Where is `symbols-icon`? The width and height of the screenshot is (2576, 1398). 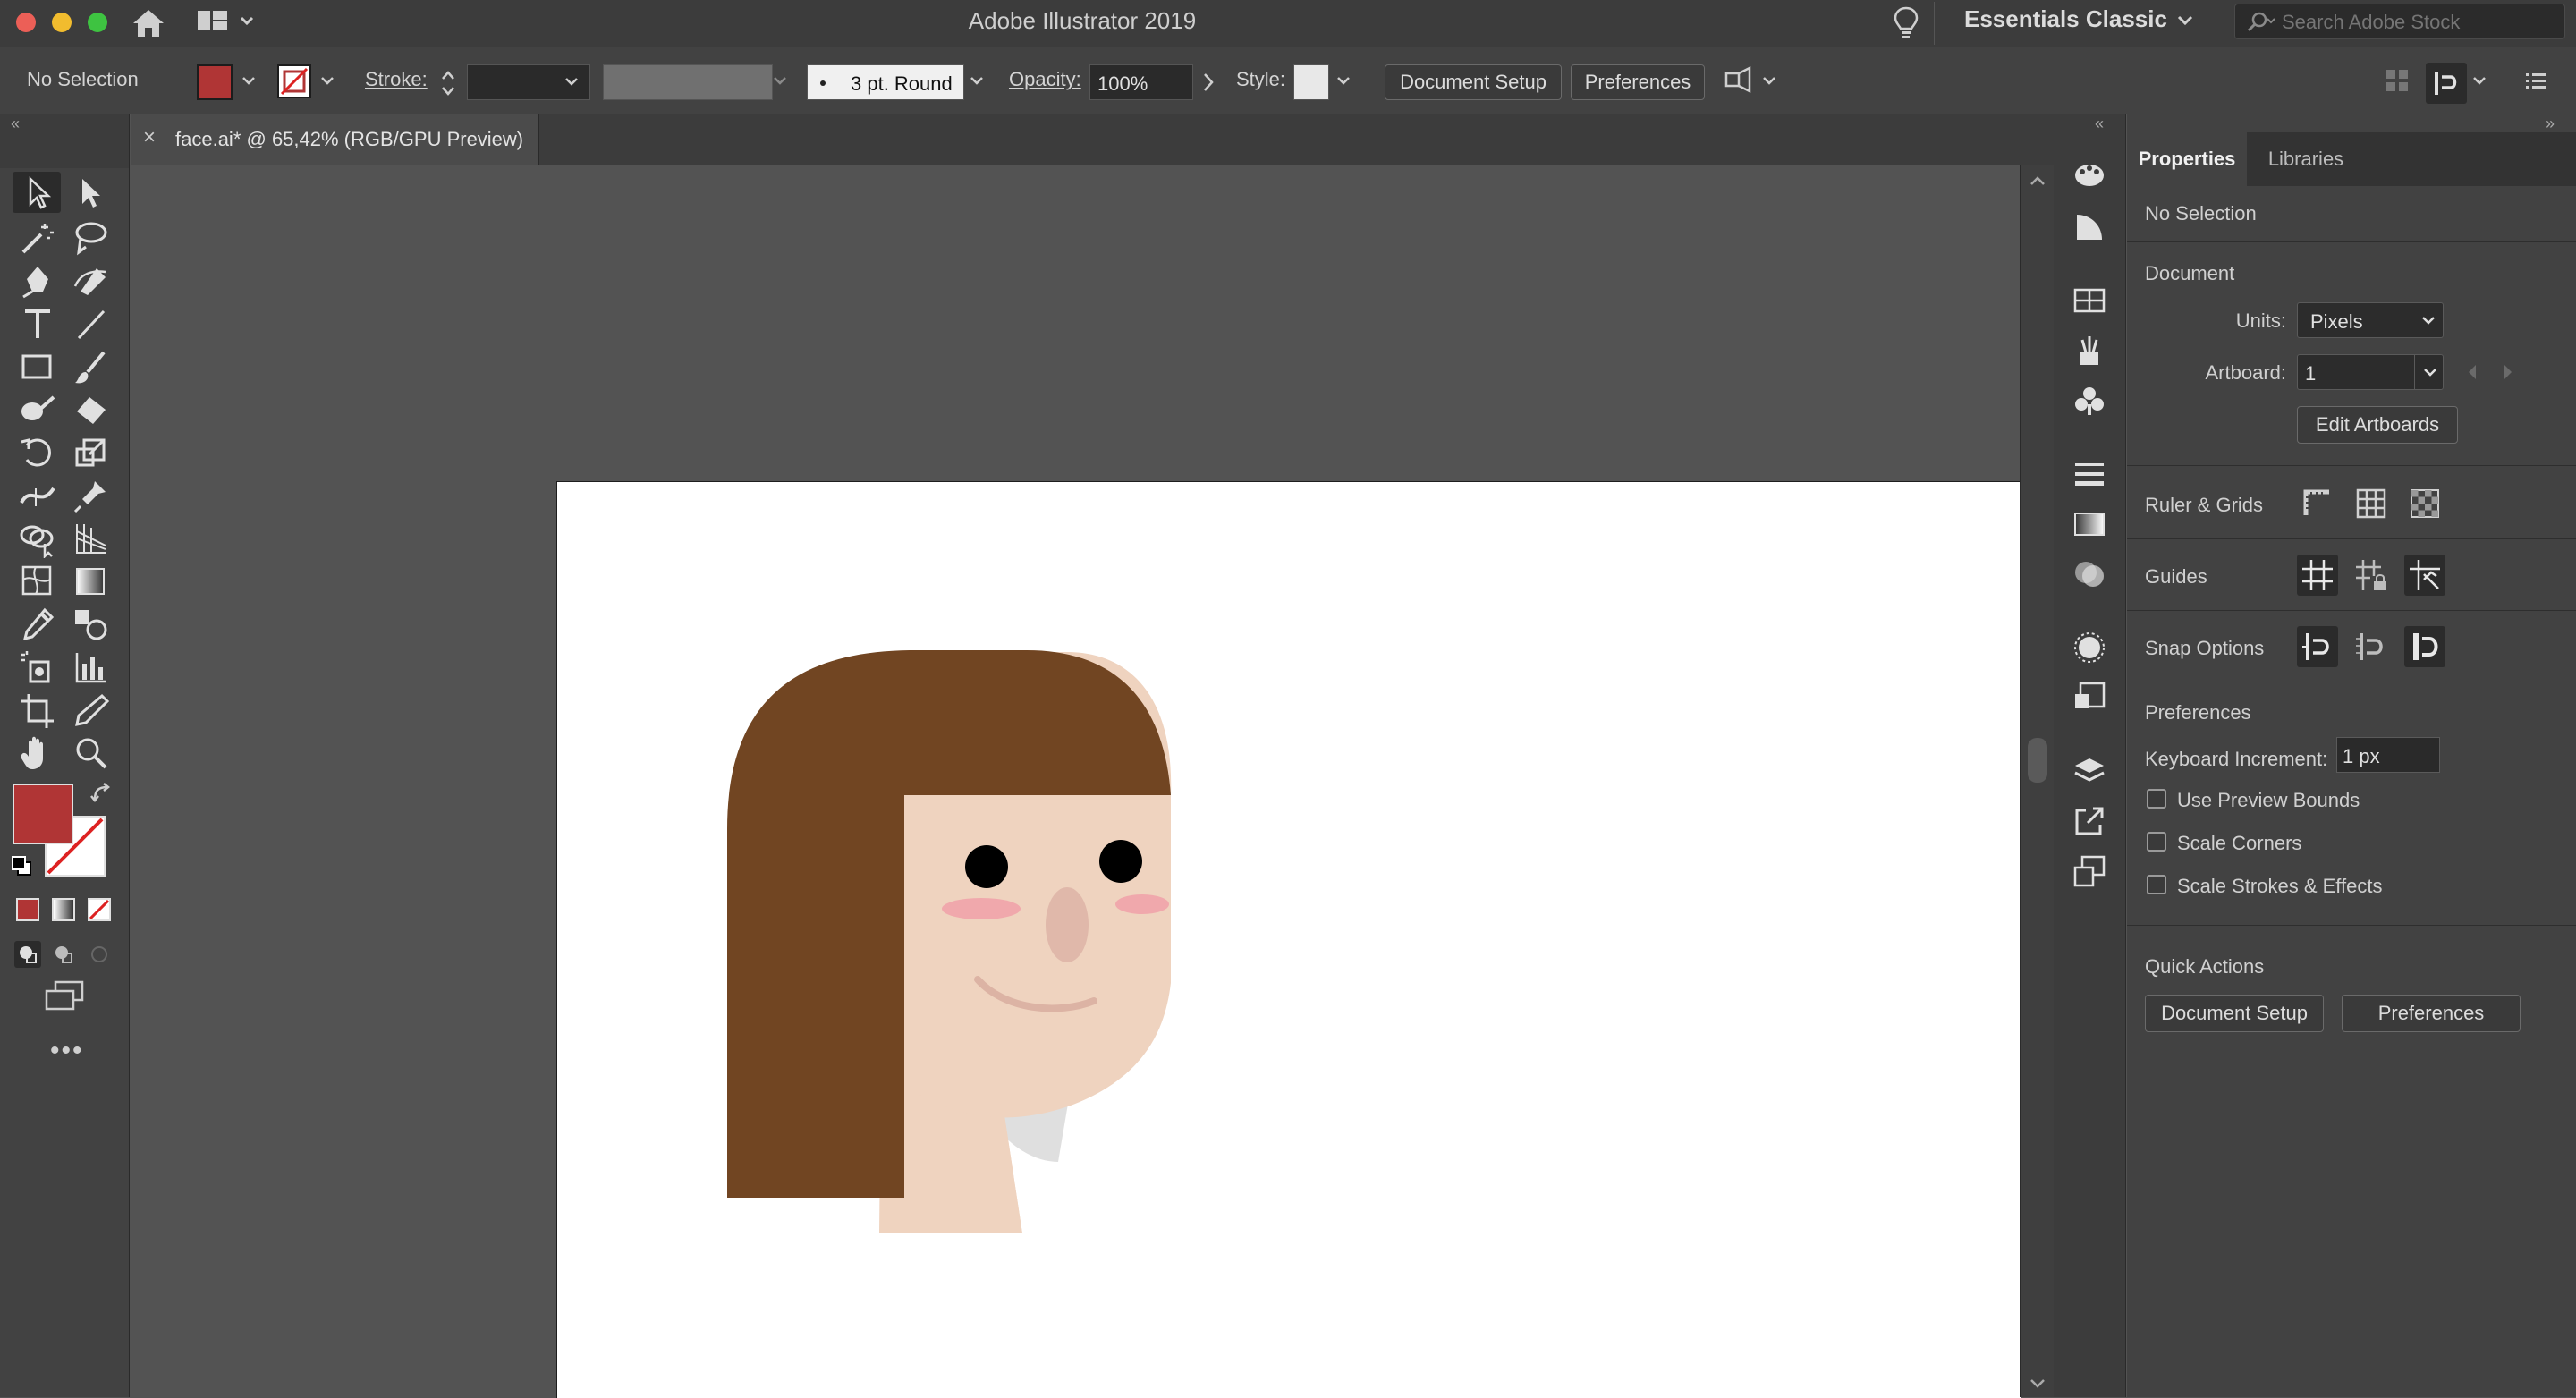
symbols-icon is located at coordinates (2089, 401).